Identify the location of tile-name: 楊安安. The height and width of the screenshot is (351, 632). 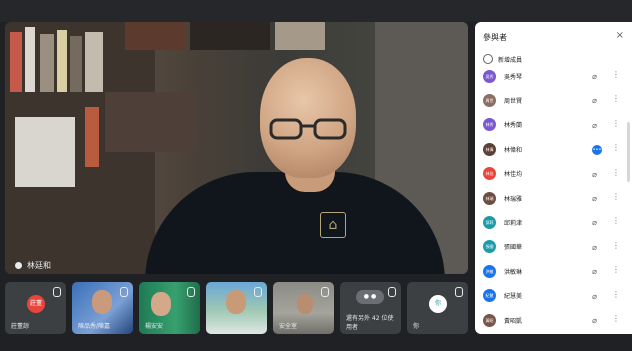
(154, 326).